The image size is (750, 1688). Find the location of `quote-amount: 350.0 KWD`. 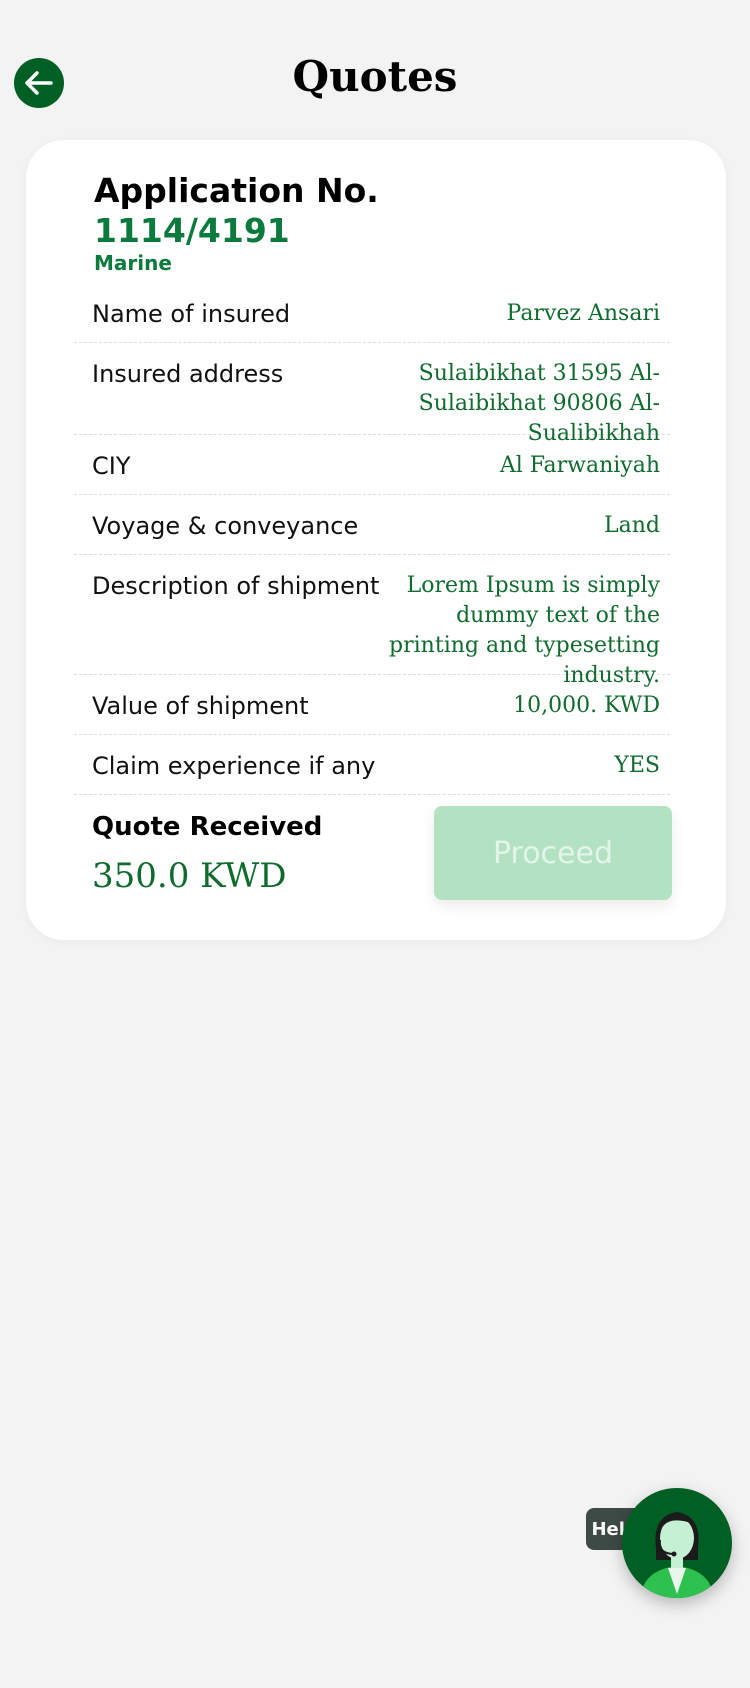

quote-amount: 350.0 KWD is located at coordinates (189, 876).